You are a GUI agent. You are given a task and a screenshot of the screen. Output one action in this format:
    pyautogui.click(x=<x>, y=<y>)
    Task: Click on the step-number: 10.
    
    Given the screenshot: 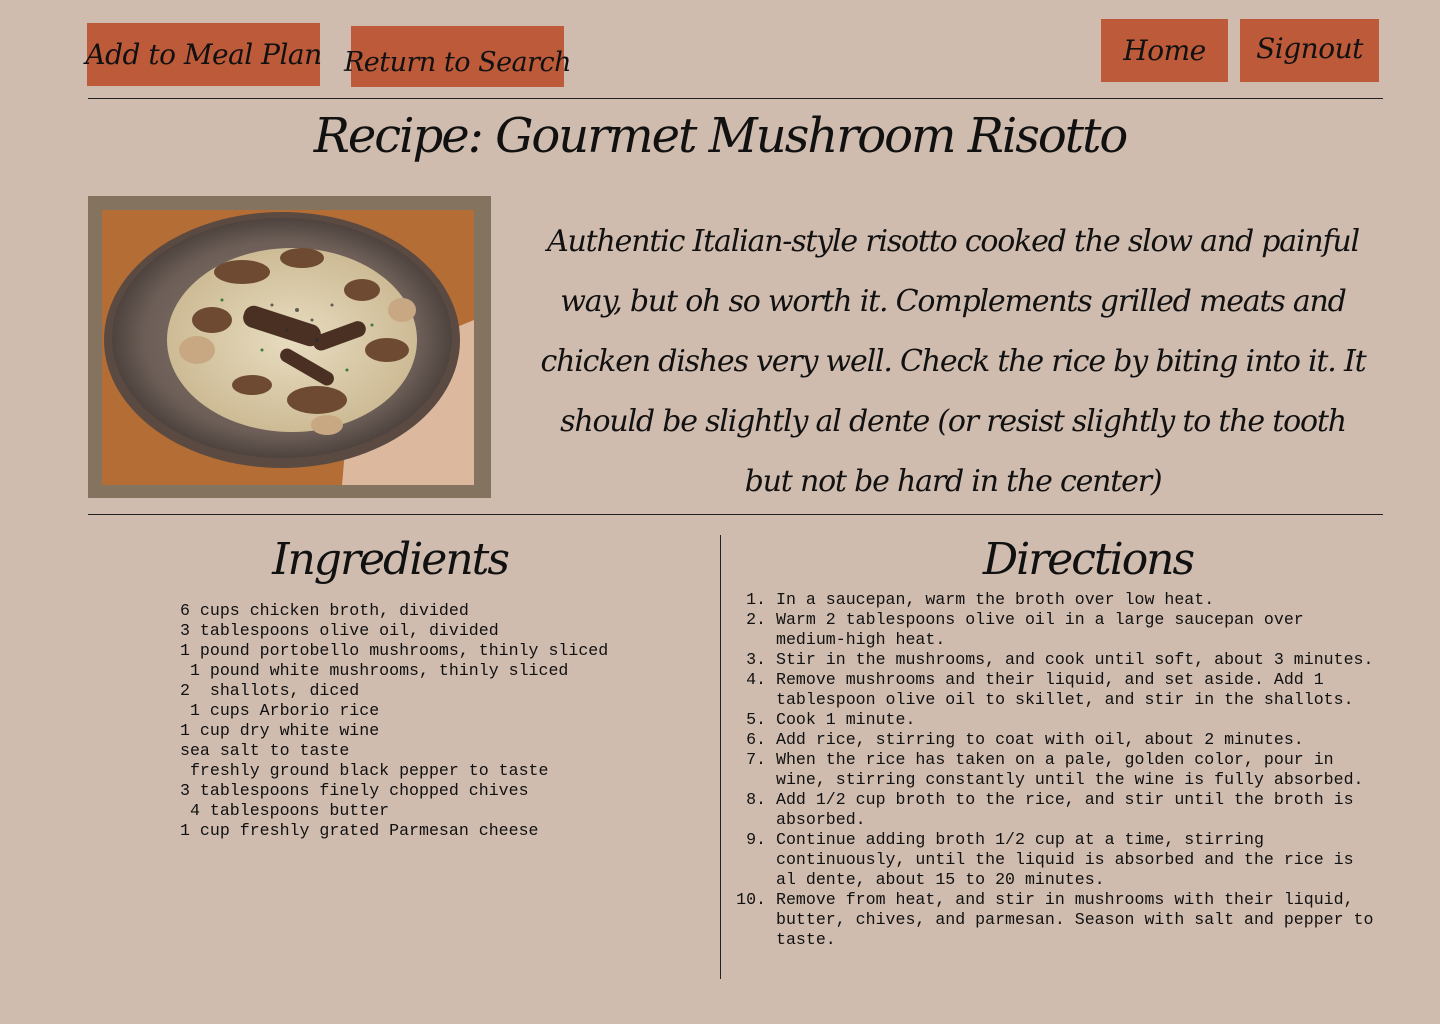 What is the action you would take?
    pyautogui.click(x=751, y=899)
    